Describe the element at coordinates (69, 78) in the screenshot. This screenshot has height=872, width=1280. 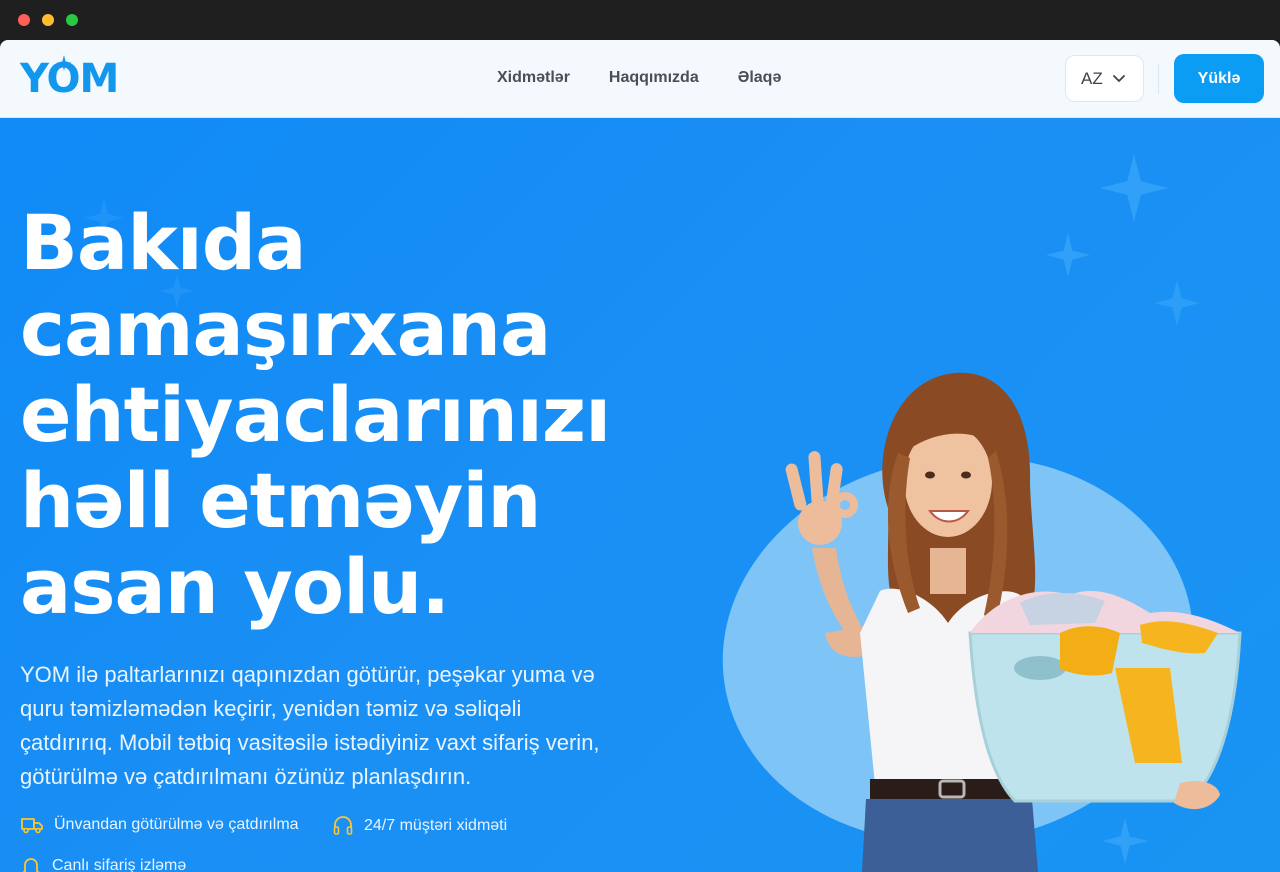
I see `yom-logo: YOM` at that location.